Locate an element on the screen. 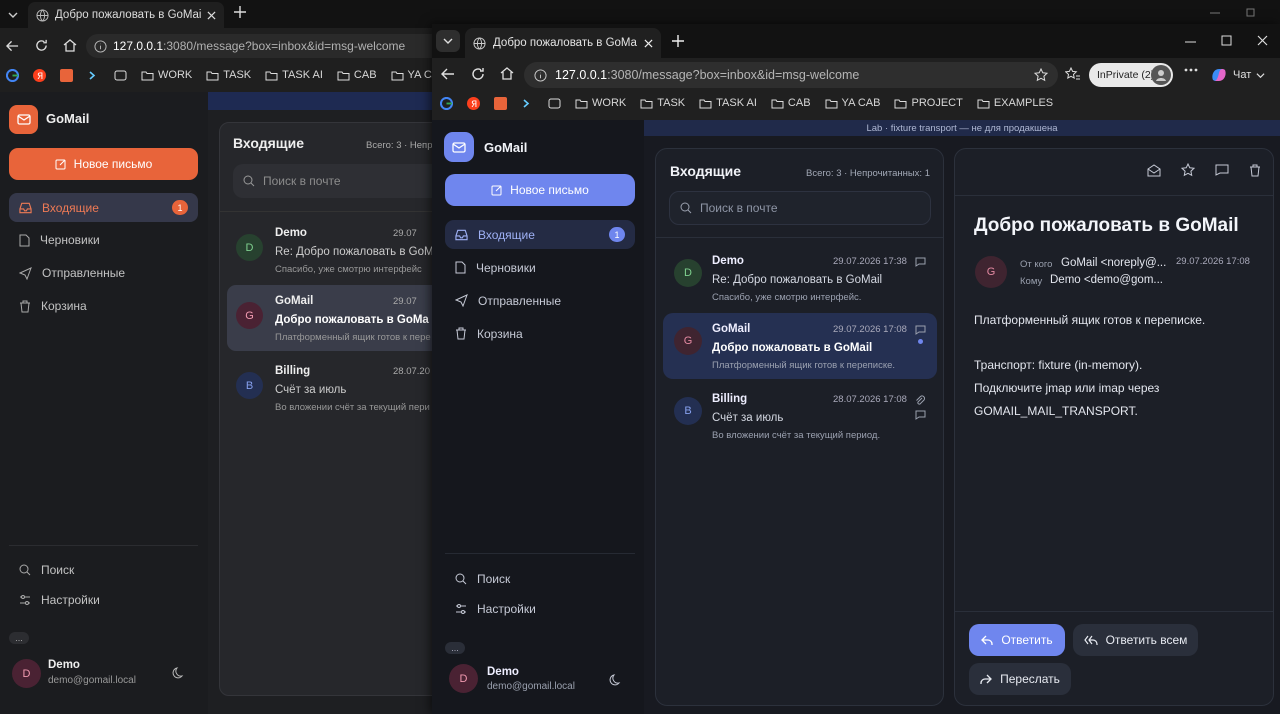  sidebar-item-label: Входящие is located at coordinates (506, 234).